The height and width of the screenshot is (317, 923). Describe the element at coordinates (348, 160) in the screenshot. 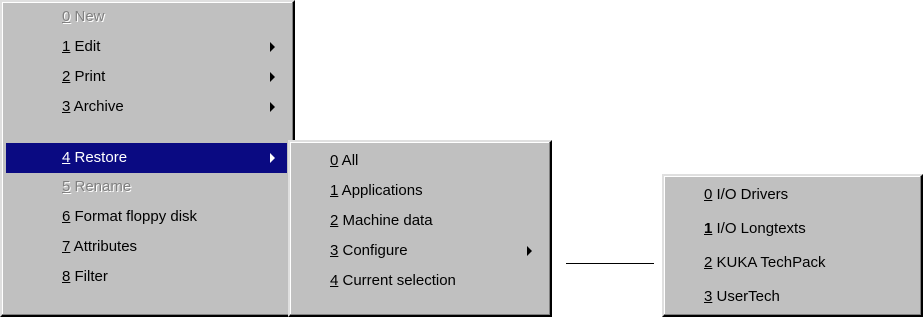

I see `menu-item-label: All` at that location.